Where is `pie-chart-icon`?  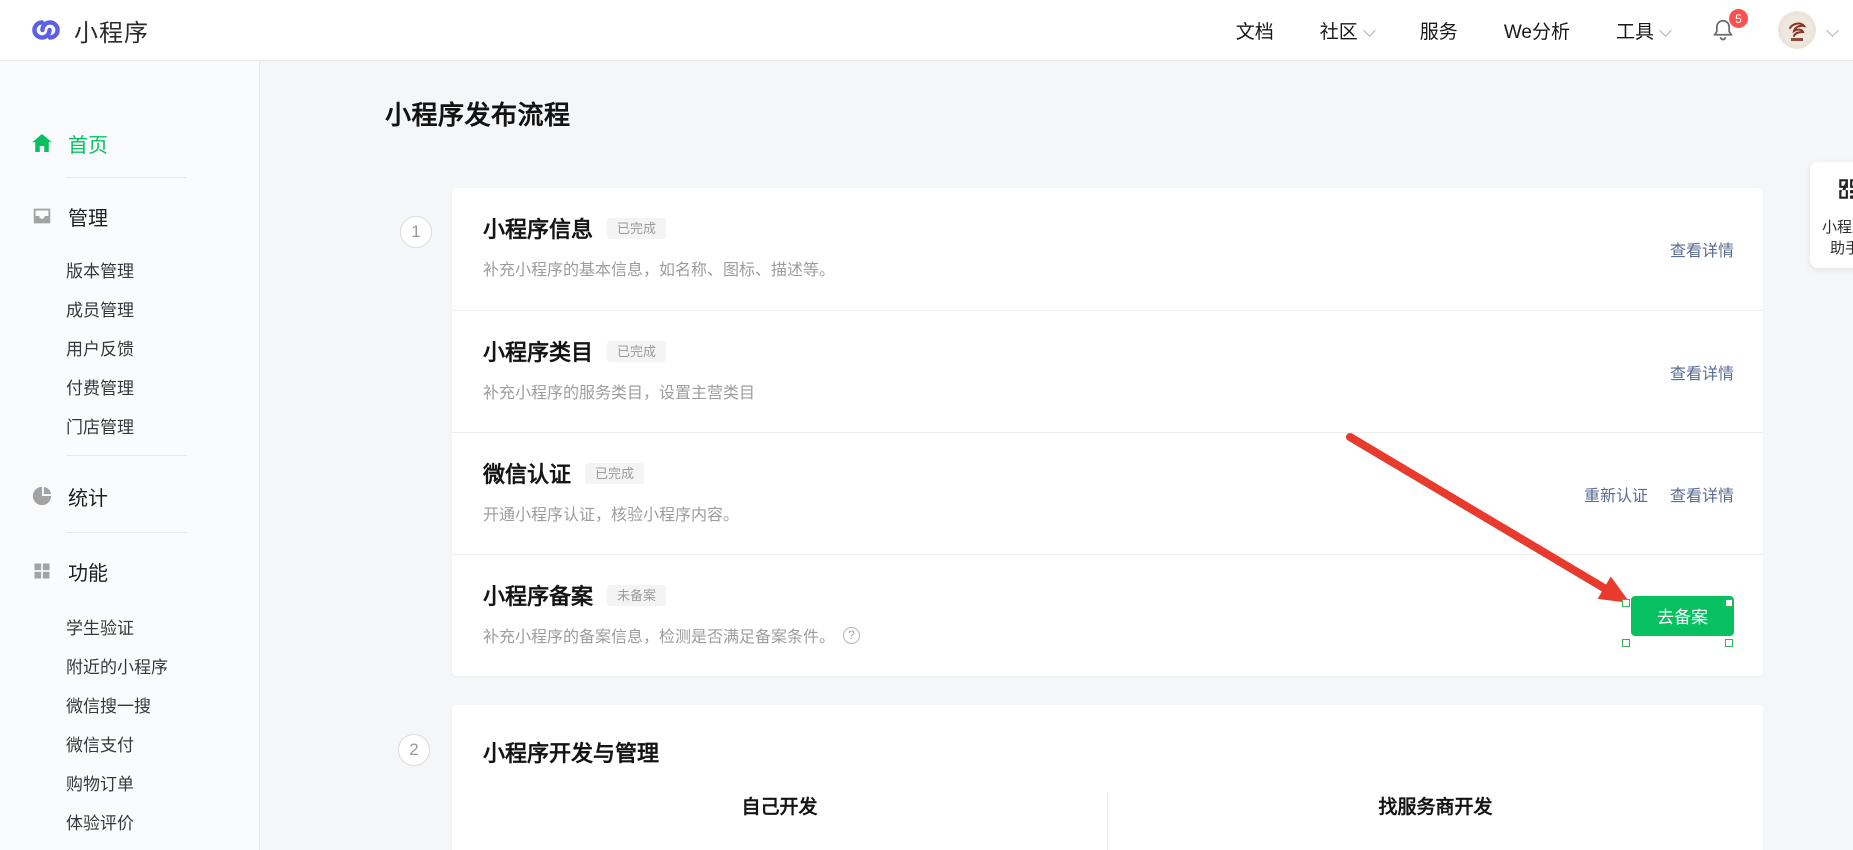 pie-chart-icon is located at coordinates (42, 496).